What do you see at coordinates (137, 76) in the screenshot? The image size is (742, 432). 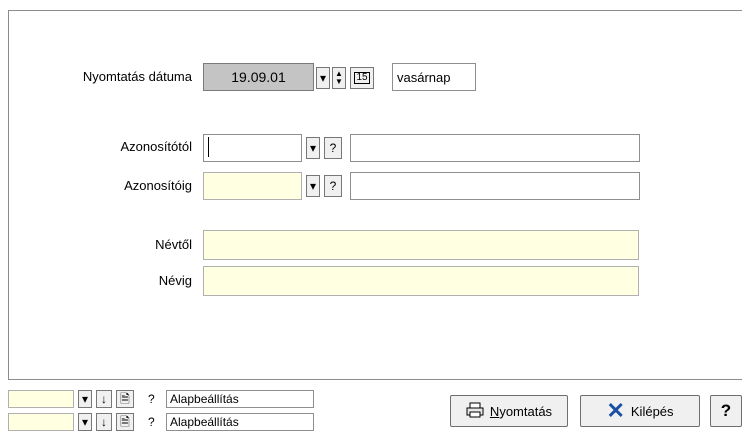 I see `print-date-label: Nyomtatás dátuma` at bounding box center [137, 76].